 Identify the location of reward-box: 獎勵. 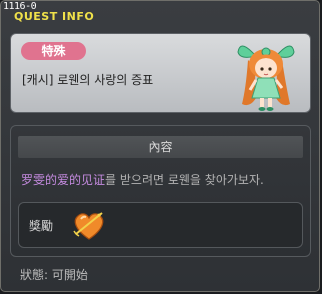
(160, 225).